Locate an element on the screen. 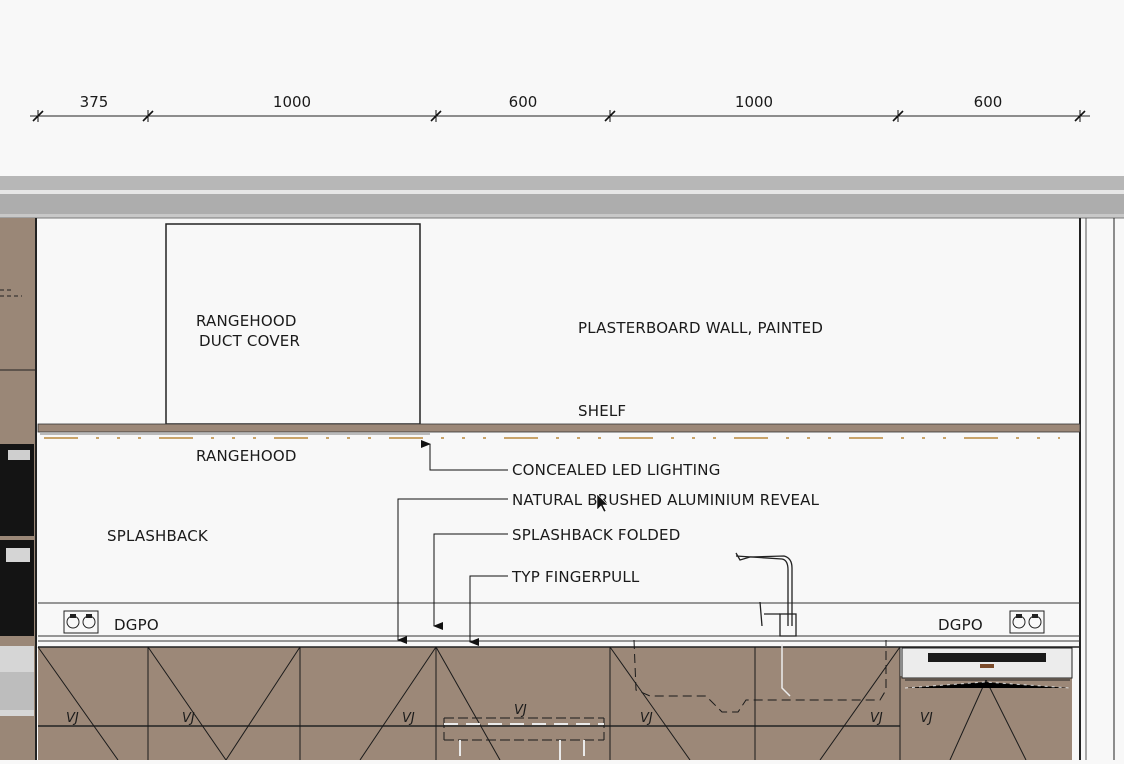 This screenshot has height=764, width=1124. fingerpull-label: TYP FINGERPULL is located at coordinates (575, 577).